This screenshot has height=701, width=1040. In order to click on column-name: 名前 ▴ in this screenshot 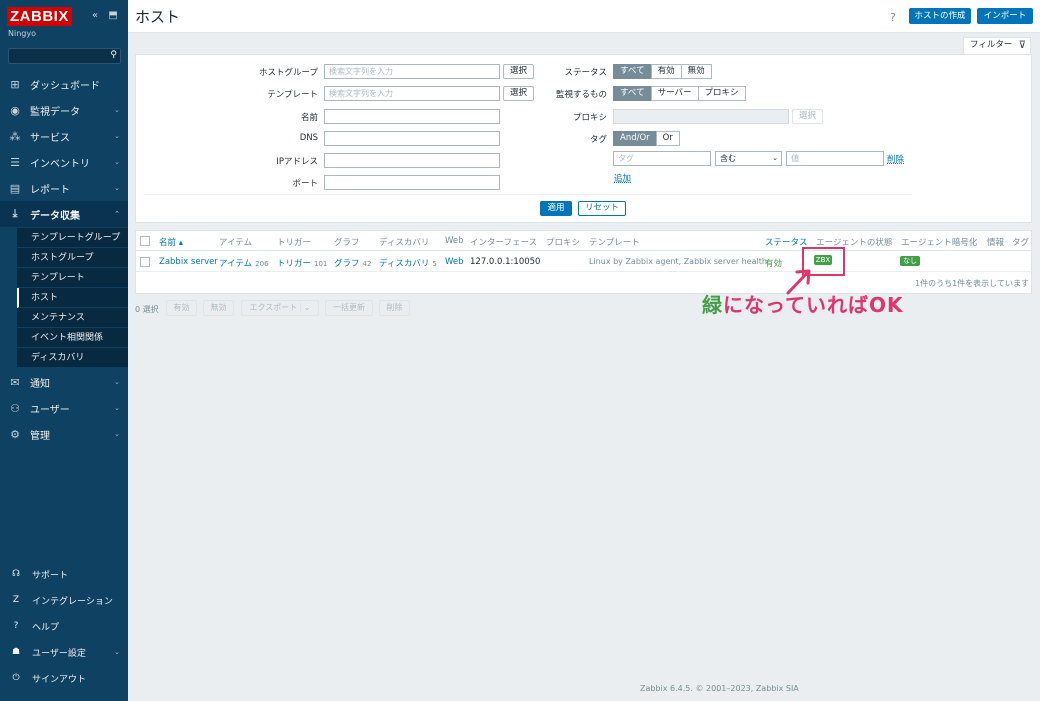, I will do `click(171, 242)`.